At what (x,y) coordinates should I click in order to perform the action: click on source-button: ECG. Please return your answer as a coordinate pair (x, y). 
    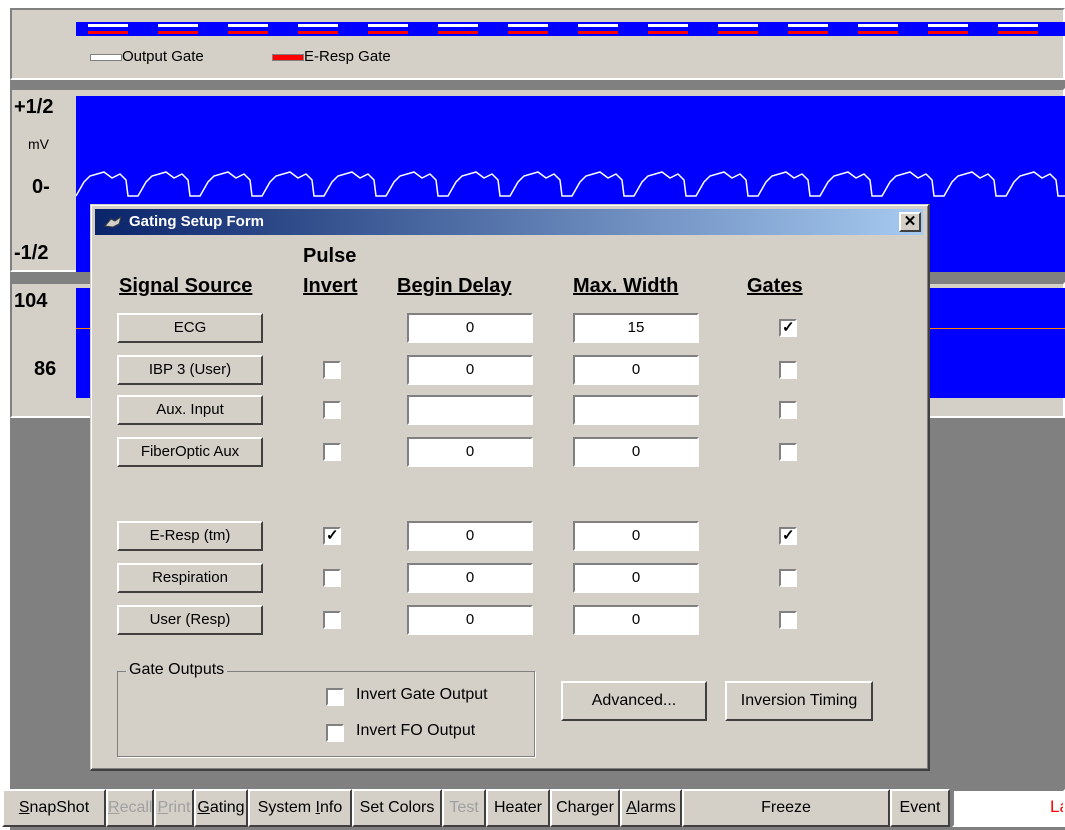
    Looking at the image, I should click on (190, 328).